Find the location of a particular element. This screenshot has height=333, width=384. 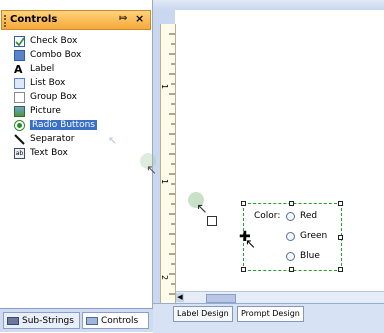

tab-controls: Controls is located at coordinates (115, 320).